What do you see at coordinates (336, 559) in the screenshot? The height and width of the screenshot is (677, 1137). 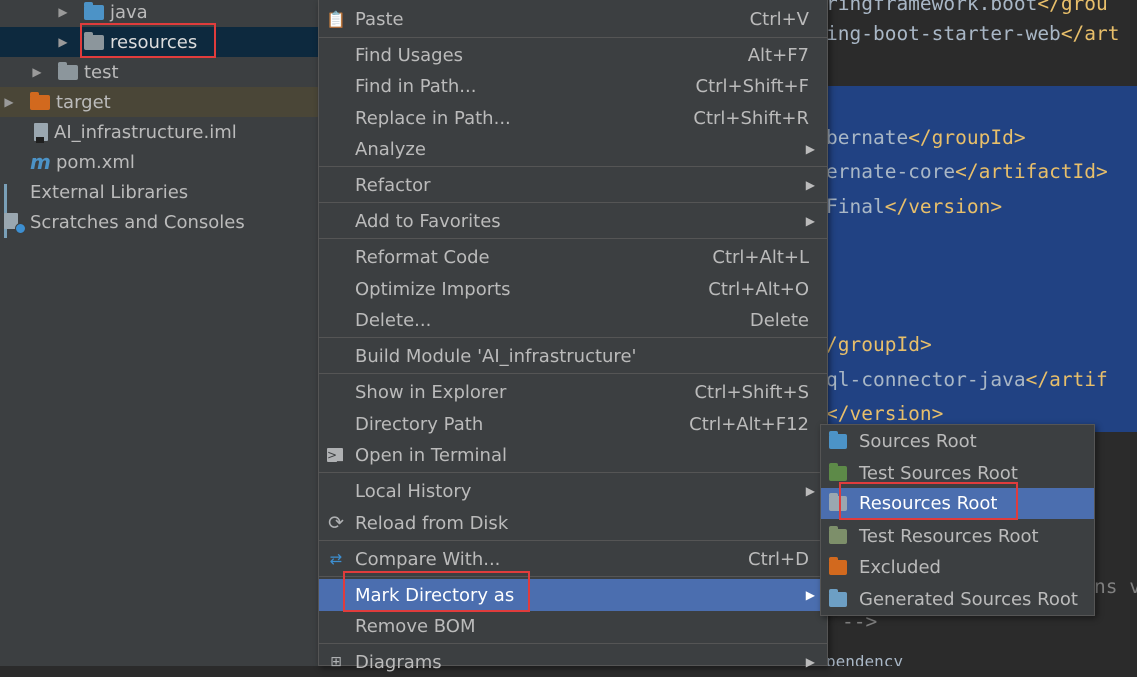 I see `compare-icon: ⇄` at bounding box center [336, 559].